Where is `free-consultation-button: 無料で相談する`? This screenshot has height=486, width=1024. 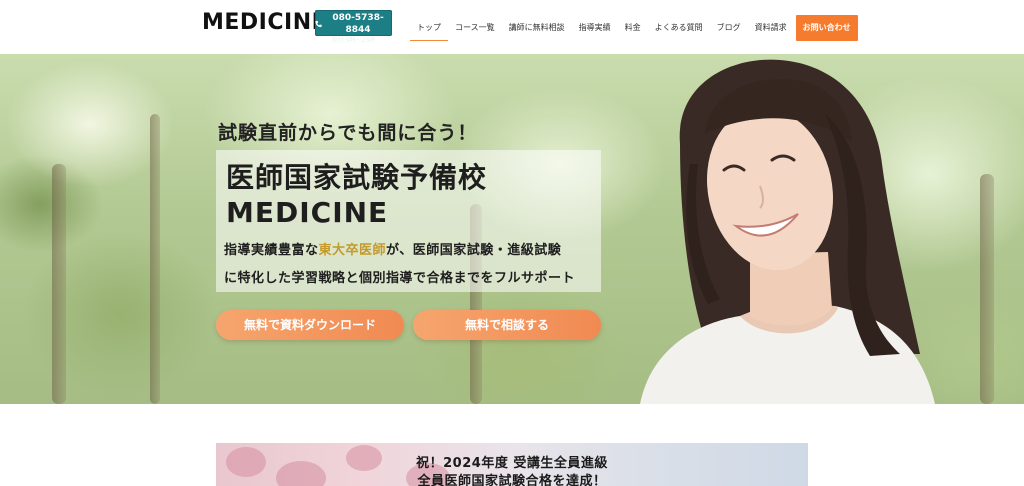
free-consultation-button: 無料で相談する is located at coordinates (507, 325).